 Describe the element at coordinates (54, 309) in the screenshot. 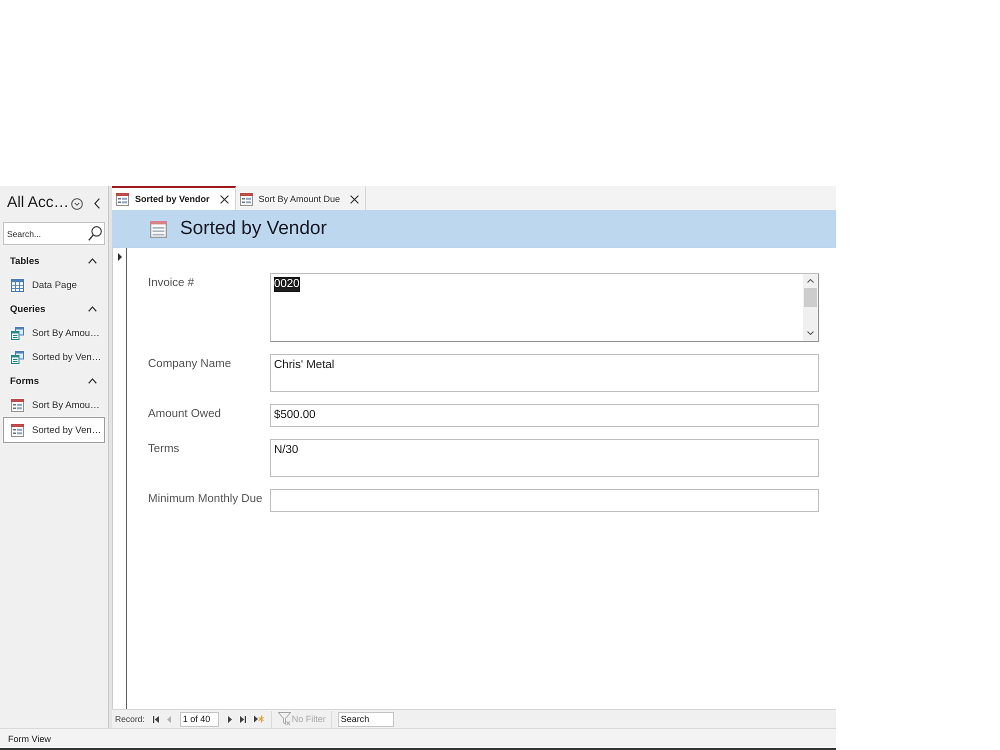

I see `group-header: Queries` at that location.